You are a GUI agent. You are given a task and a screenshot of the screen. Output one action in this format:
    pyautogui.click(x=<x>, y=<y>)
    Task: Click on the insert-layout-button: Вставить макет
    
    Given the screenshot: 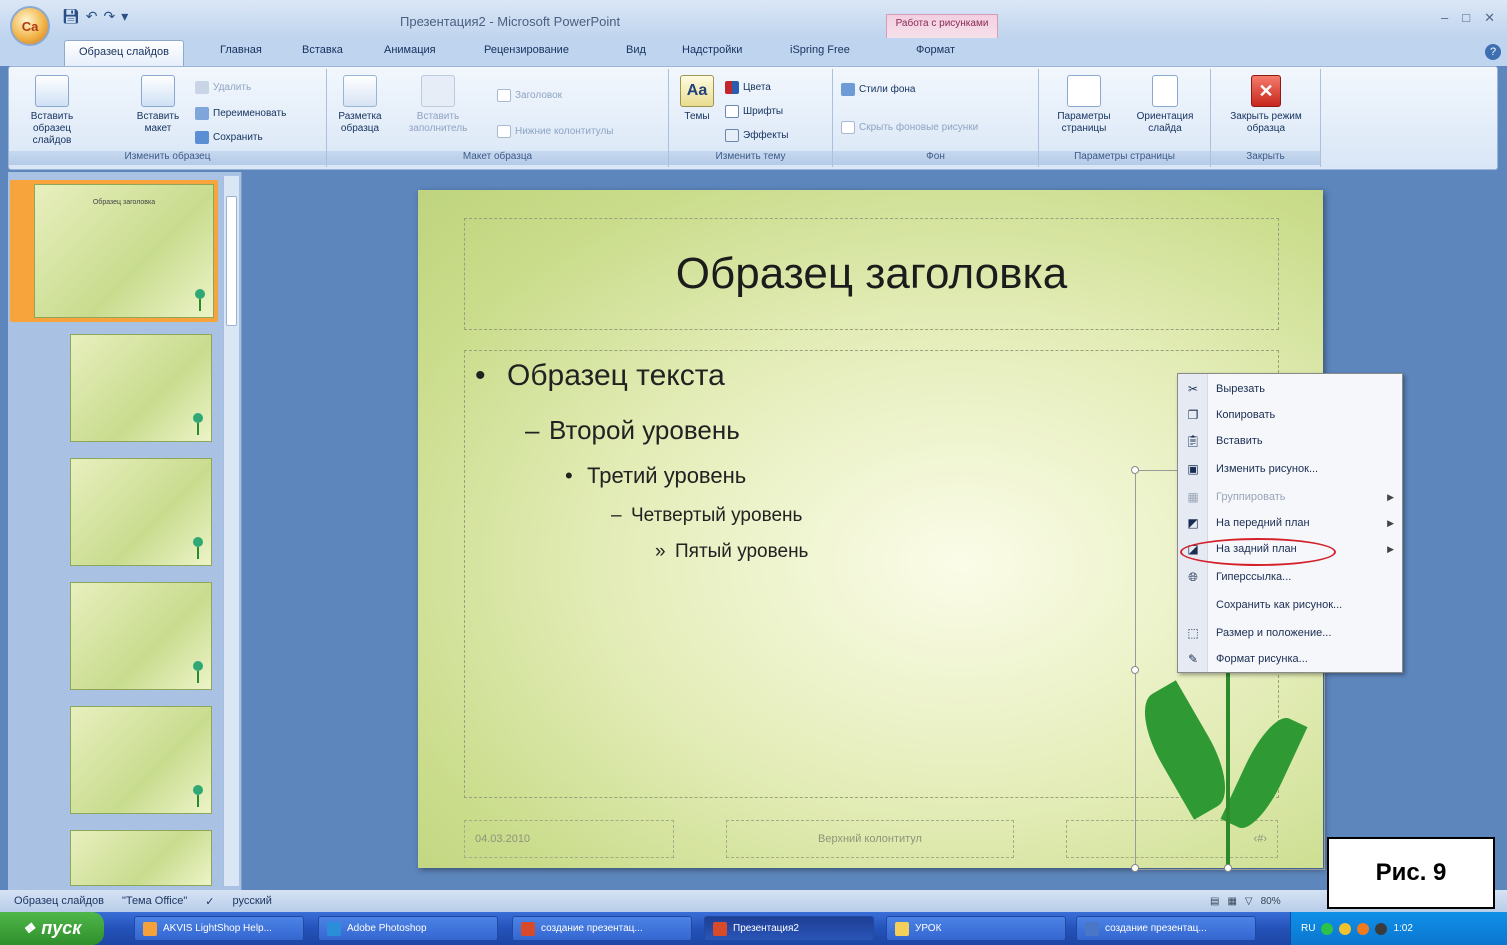 What is the action you would take?
    pyautogui.click(x=158, y=105)
    